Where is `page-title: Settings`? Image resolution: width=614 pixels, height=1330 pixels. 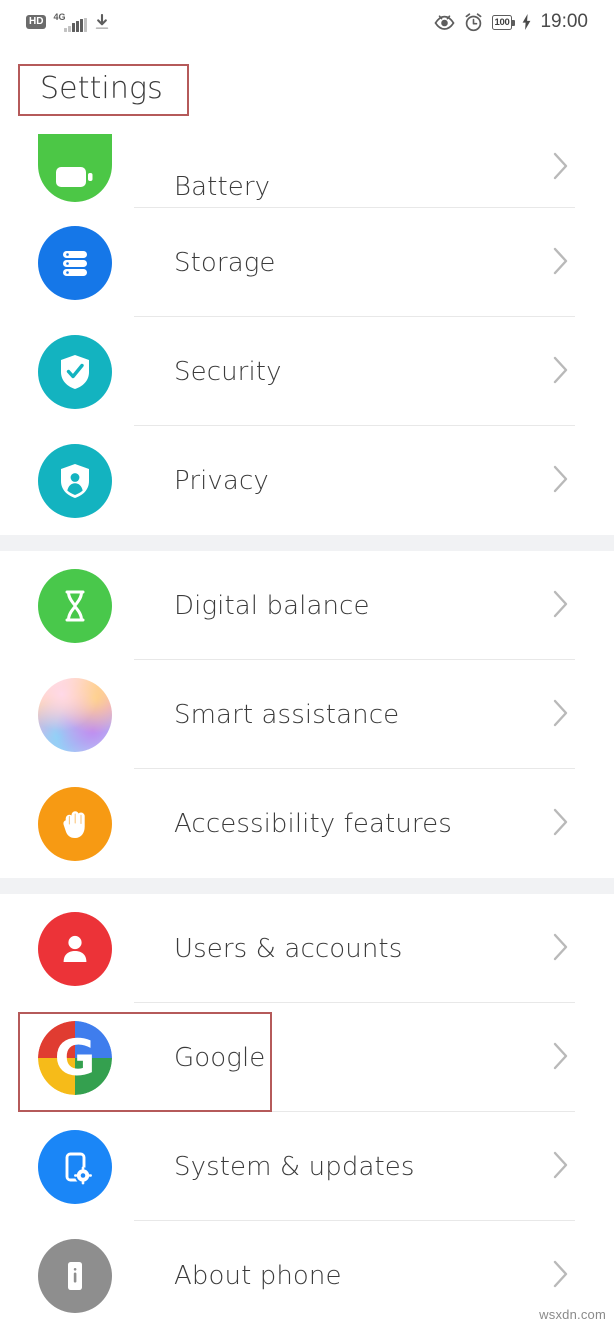 page-title: Settings is located at coordinates (101, 88).